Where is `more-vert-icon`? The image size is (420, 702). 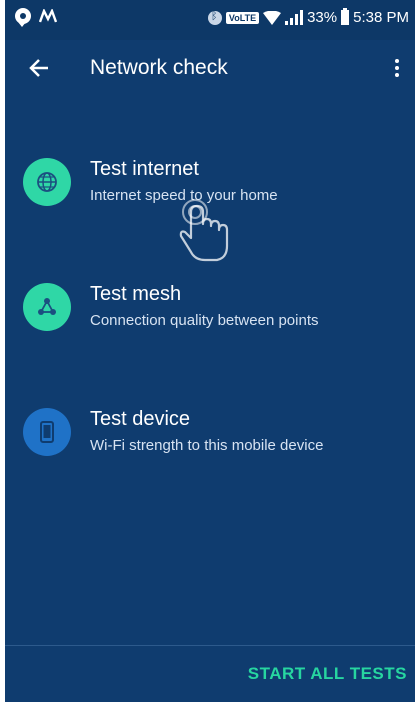 more-vert-icon is located at coordinates (397, 61).